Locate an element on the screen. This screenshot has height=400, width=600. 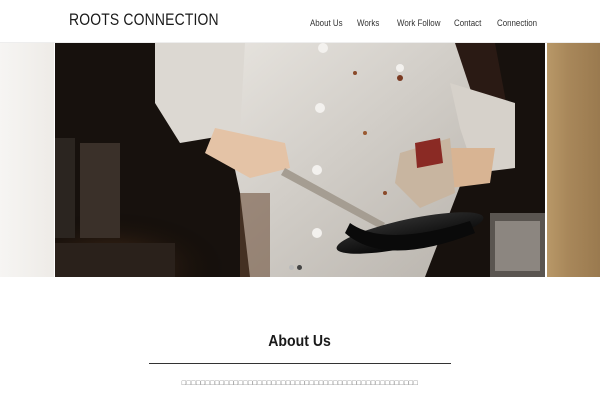
previous-slide-peek is located at coordinates (27, 160).